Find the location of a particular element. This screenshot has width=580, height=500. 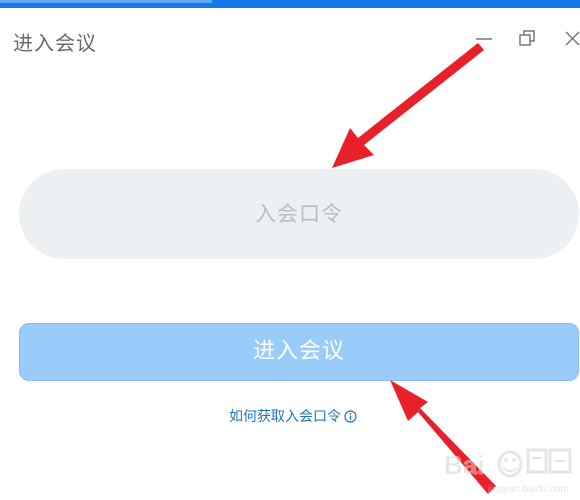

svg-text: jingyan.baidu.com is located at coordinates (528, 489).